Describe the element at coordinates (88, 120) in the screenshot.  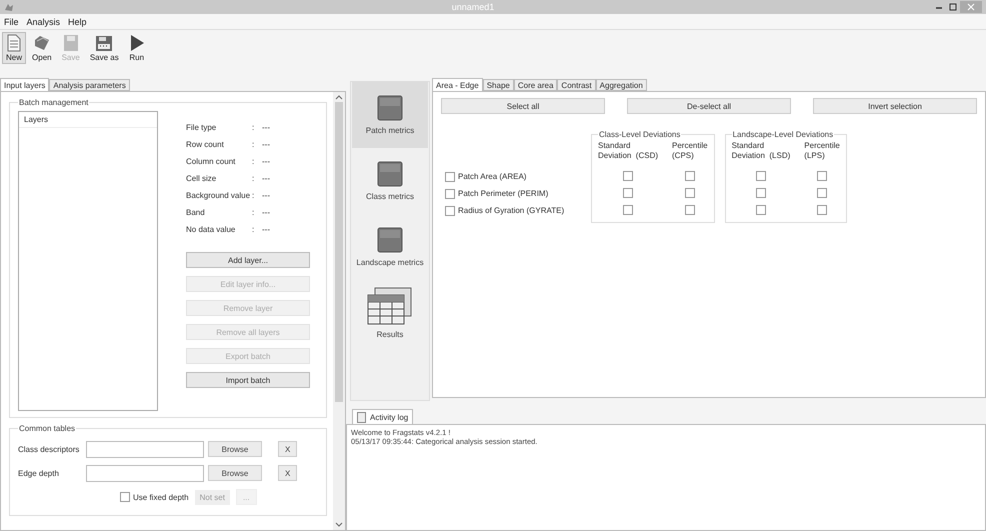
I see `list-header: Layers` at that location.